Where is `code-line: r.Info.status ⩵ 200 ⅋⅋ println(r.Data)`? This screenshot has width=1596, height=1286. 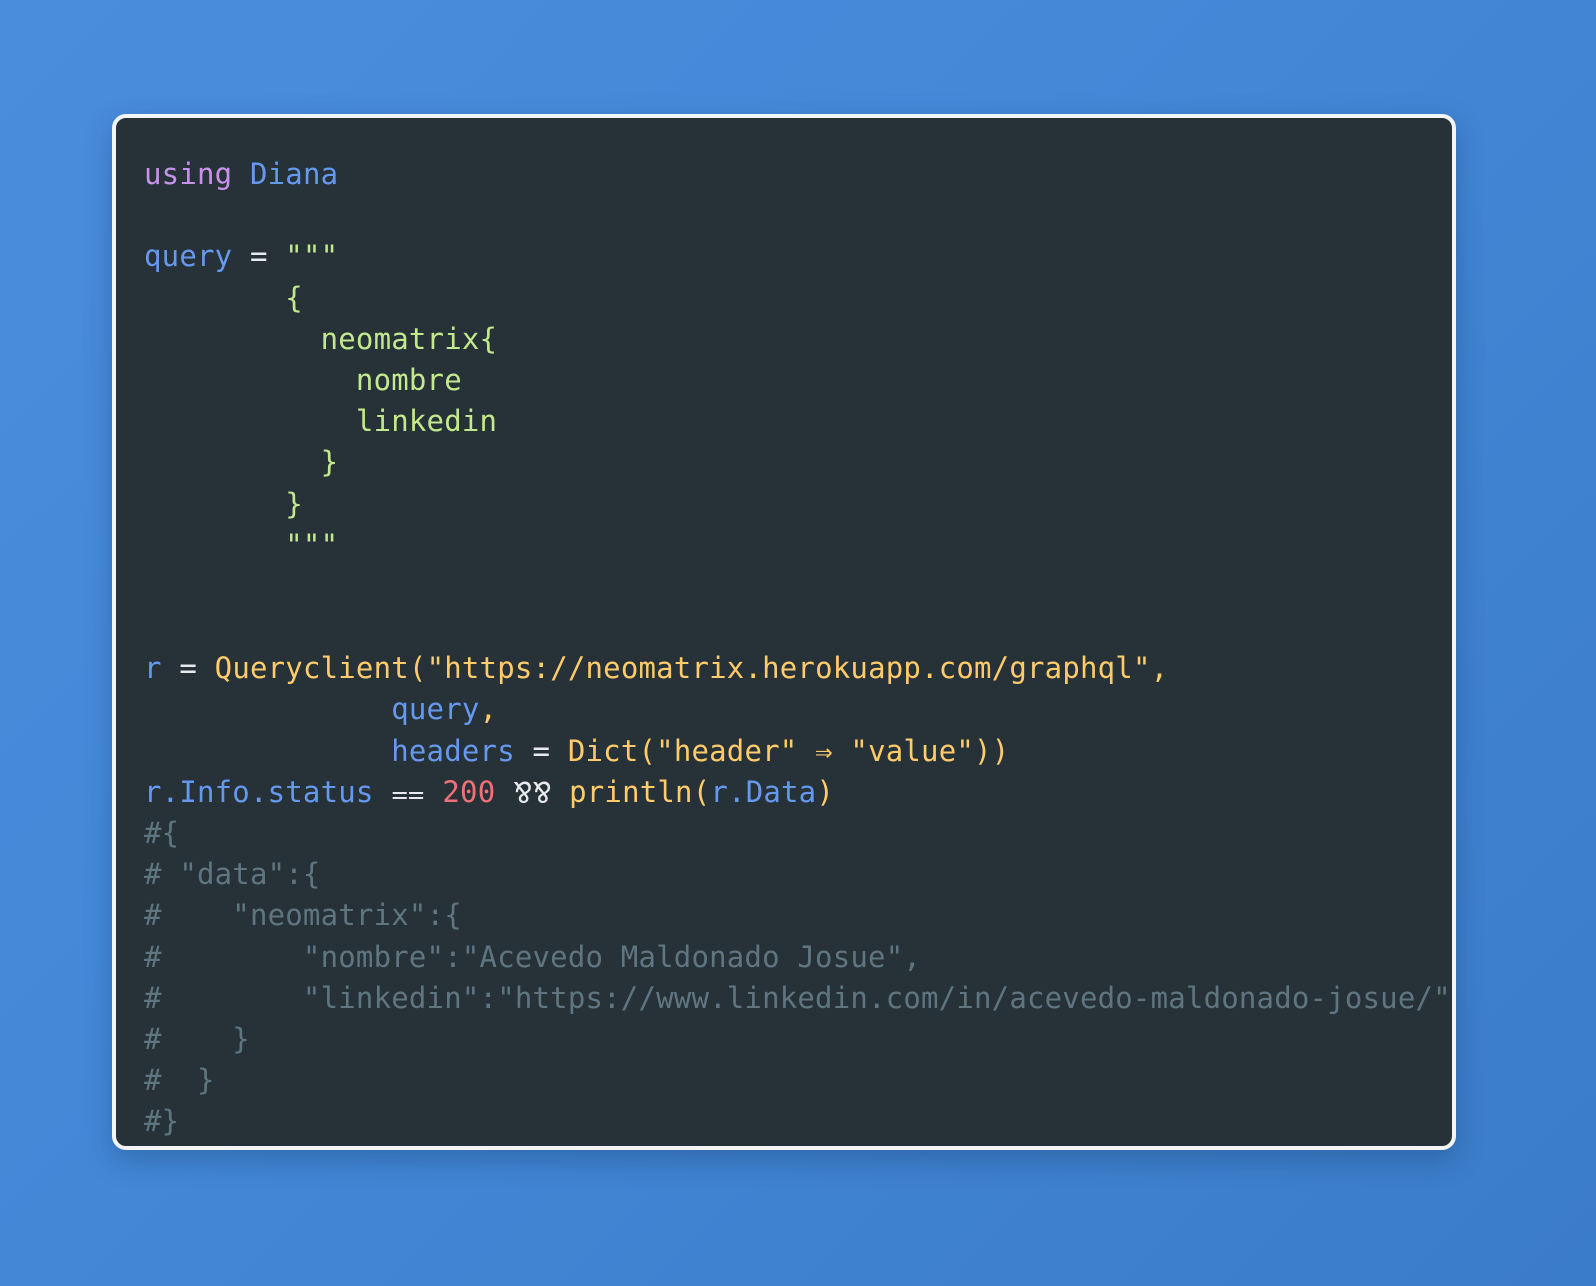 code-line: r.Info.status ⩵ 200 ⅋⅋ println(r.Data) is located at coordinates (797, 792).